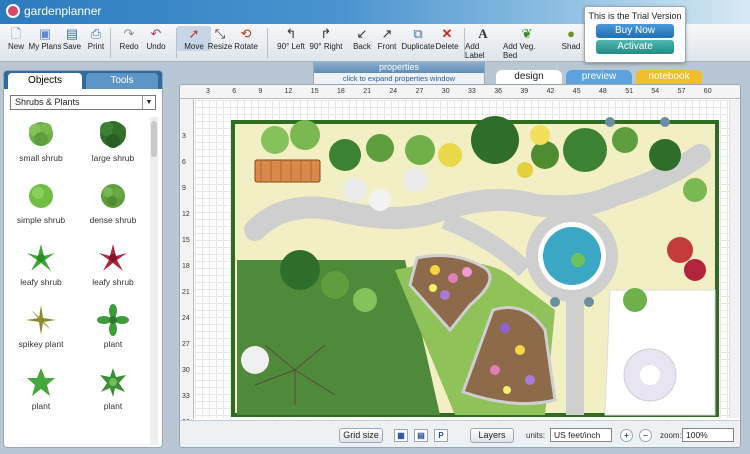 This screenshot has height=454, width=750. I want to click on rotate-90-right-button: ↱ 90° Right, so click(326, 38).